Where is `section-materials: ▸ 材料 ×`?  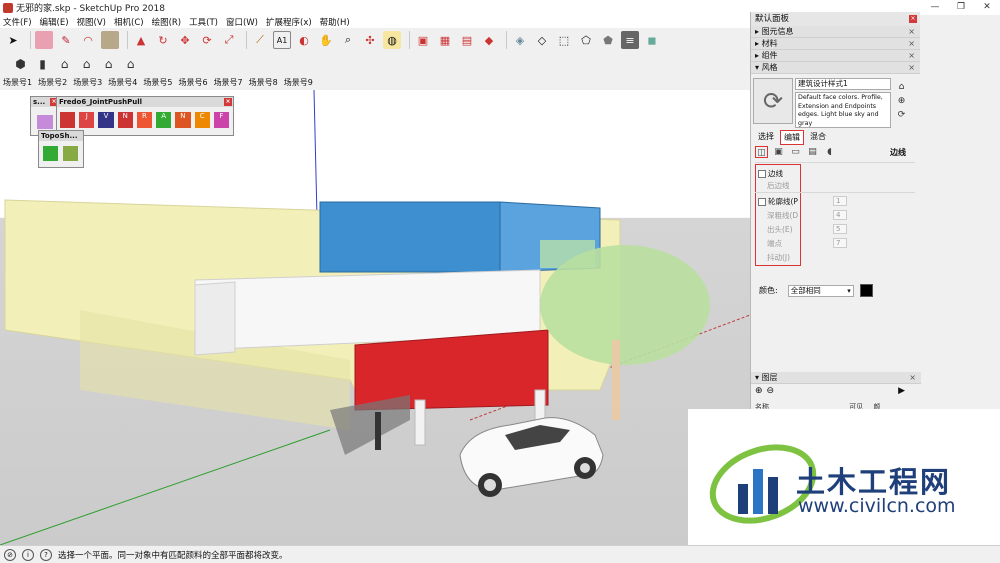
section-materials: ▸ 材料 × is located at coordinates (835, 44).